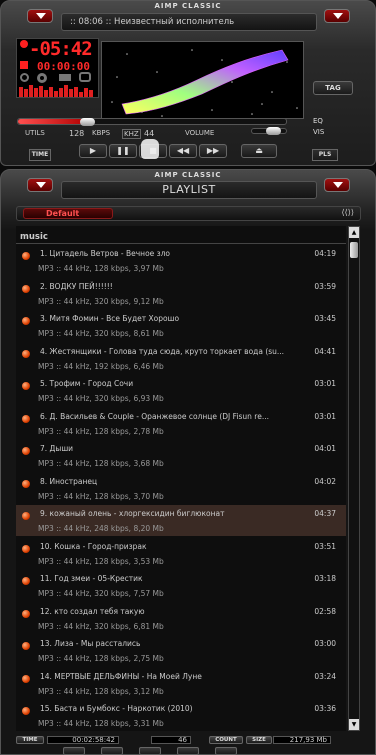  Describe the element at coordinates (152, 122) in the screenshot. I see `seek-bar` at that location.